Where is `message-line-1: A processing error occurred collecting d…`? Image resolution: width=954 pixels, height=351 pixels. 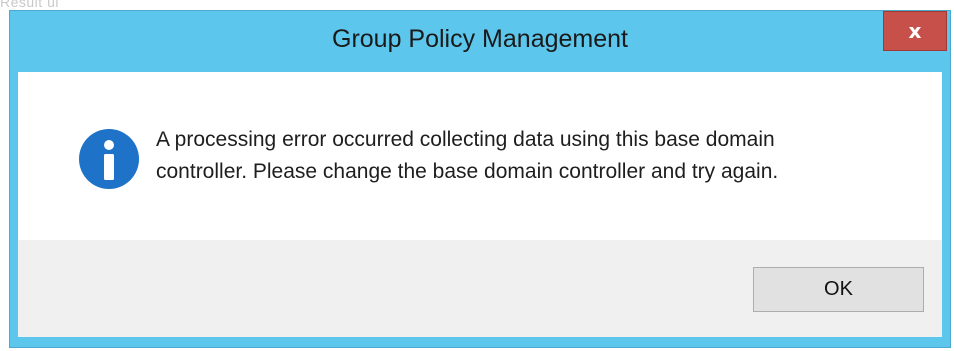
message-line-1: A processing error occurred collecting d… is located at coordinates (465, 139).